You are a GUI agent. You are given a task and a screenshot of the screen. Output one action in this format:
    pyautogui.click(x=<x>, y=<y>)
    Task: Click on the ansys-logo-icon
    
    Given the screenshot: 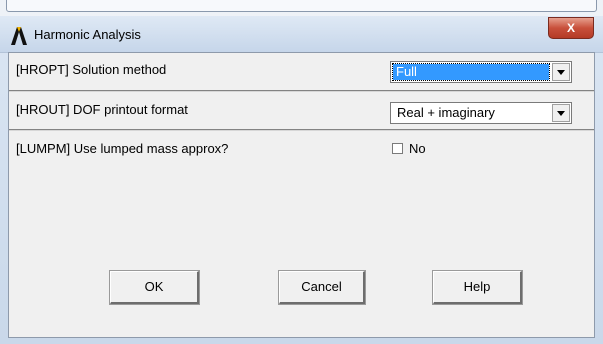 What is the action you would take?
    pyautogui.click(x=19, y=36)
    